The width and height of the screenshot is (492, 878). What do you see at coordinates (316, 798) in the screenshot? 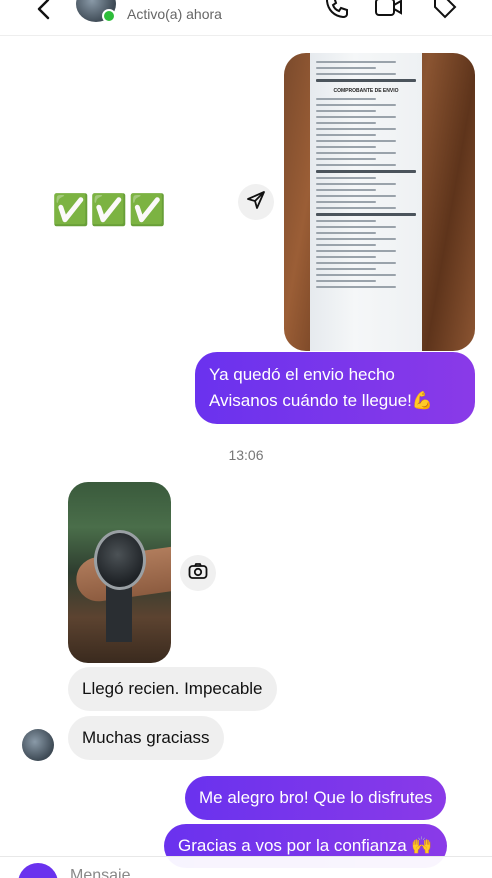
I see `outgoing-message: Me alegro bro! Que lo disfrutes` at bounding box center [316, 798].